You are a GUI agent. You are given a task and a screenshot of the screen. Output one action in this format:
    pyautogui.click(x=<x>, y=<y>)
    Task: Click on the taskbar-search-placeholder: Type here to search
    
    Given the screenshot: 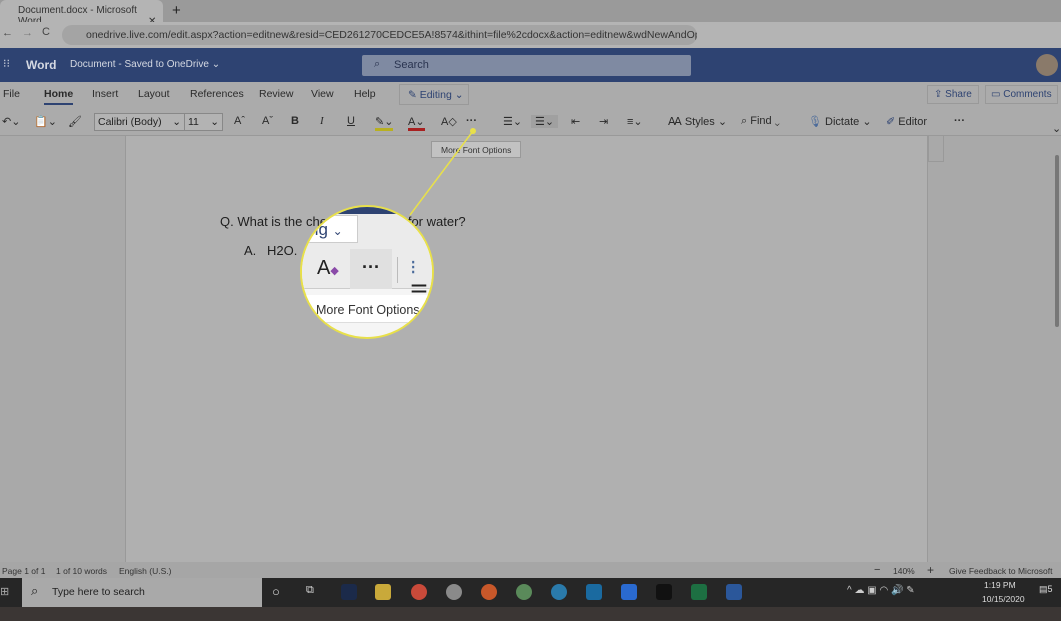 What is the action you would take?
    pyautogui.click(x=98, y=592)
    